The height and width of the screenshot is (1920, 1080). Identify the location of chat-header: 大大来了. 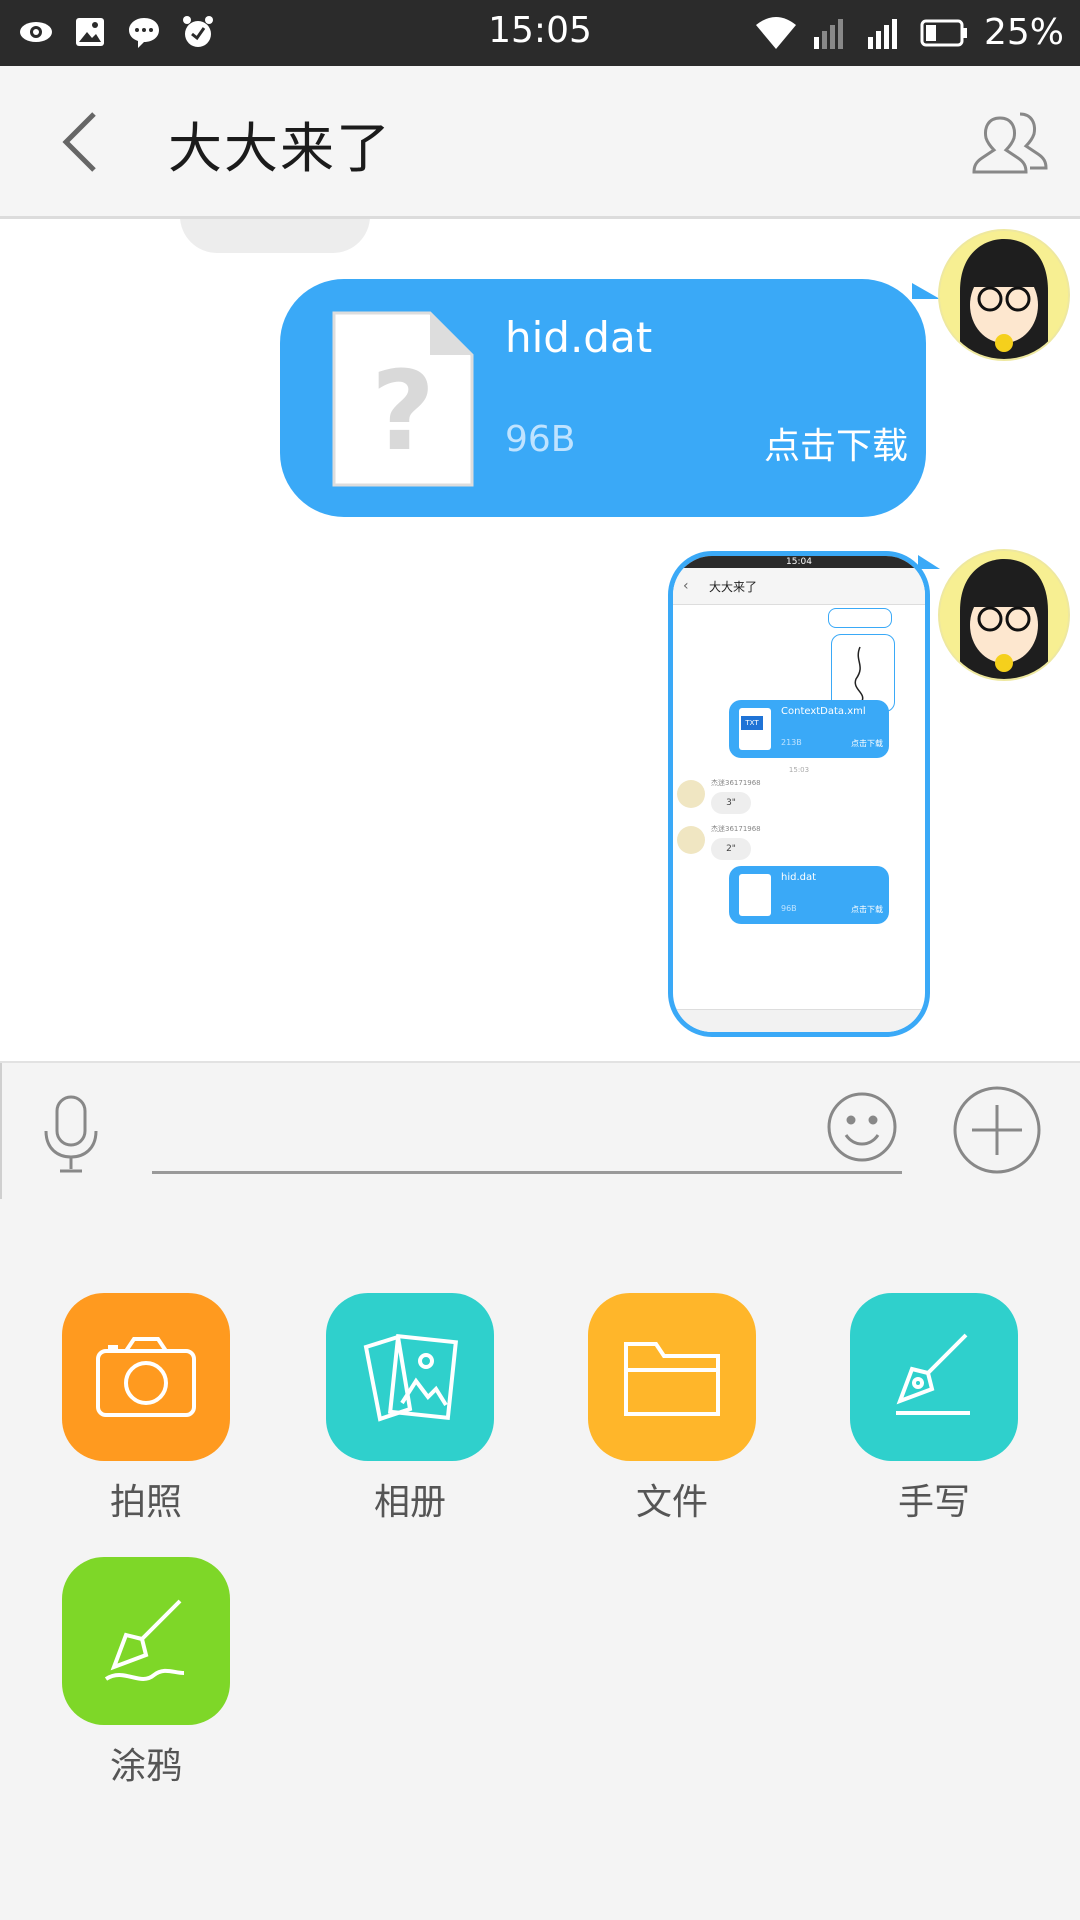
(540, 142).